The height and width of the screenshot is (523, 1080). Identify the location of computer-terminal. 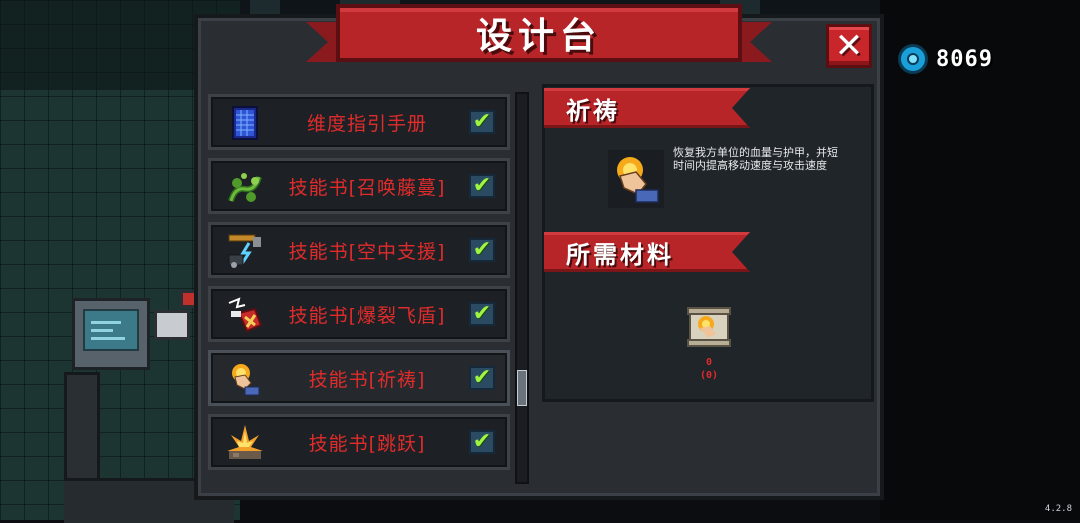
(111, 334).